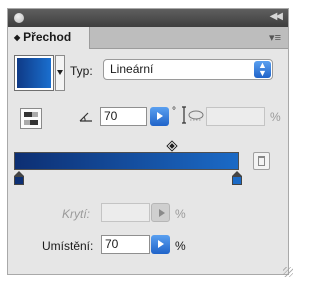 Image resolution: width=320 pixels, height=281 pixels. What do you see at coordinates (68, 246) in the screenshot?
I see `location-label: Umístění:` at bounding box center [68, 246].